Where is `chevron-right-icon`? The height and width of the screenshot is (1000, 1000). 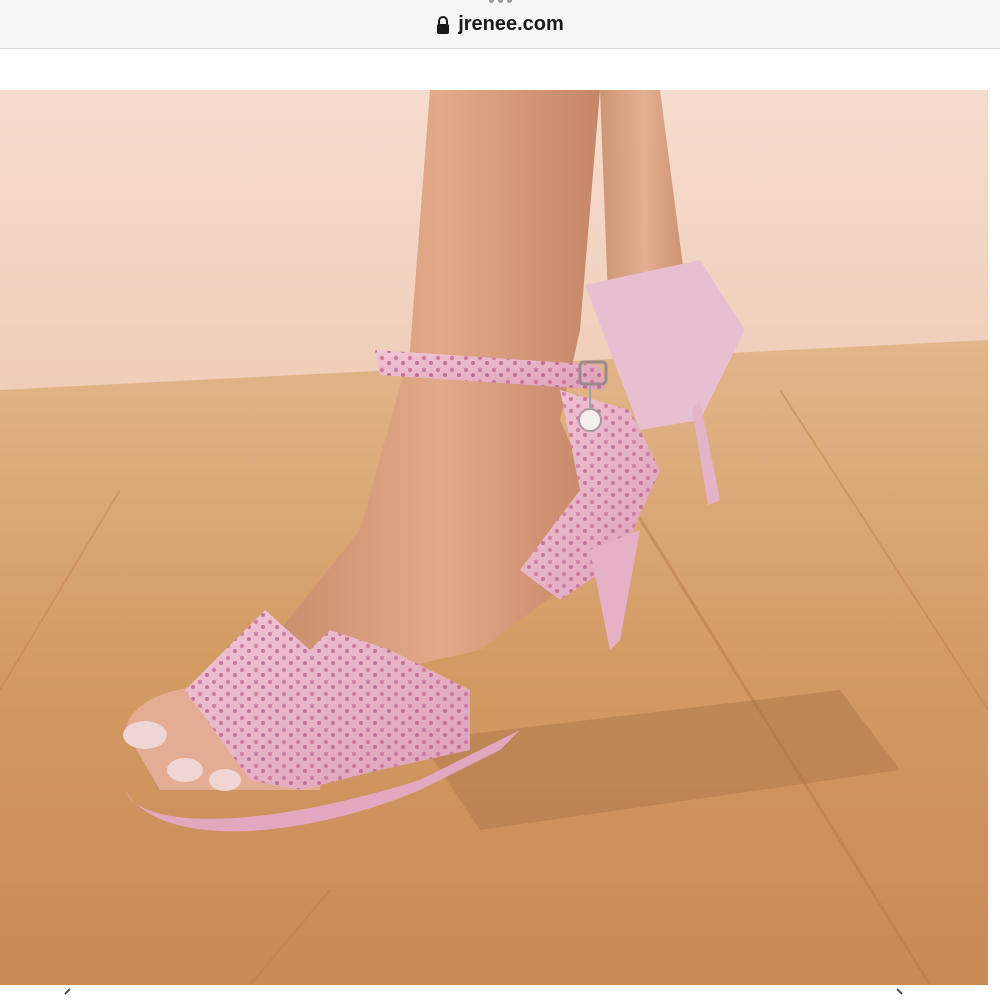
chevron-right-icon is located at coordinates (900, 993).